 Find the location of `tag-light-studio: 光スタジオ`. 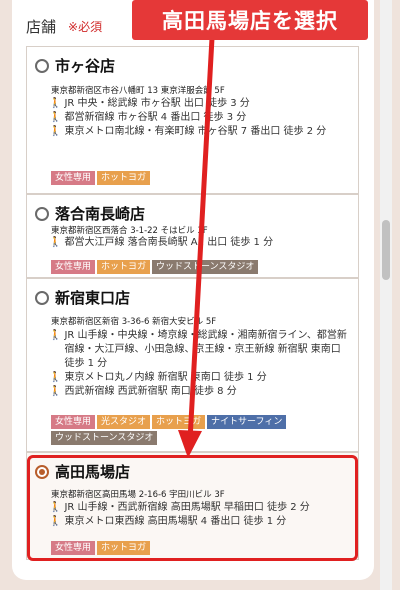

tag-light-studio: 光スタジオ is located at coordinates (124, 422).